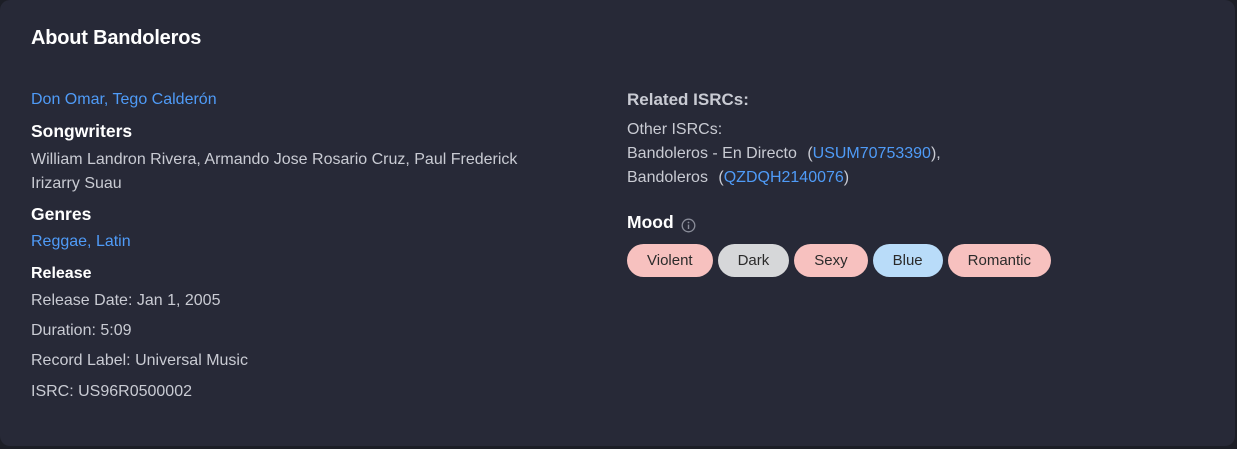 Image resolution: width=1237 pixels, height=449 pixels. What do you see at coordinates (688, 223) in the screenshot?
I see `info-icon` at bounding box center [688, 223].